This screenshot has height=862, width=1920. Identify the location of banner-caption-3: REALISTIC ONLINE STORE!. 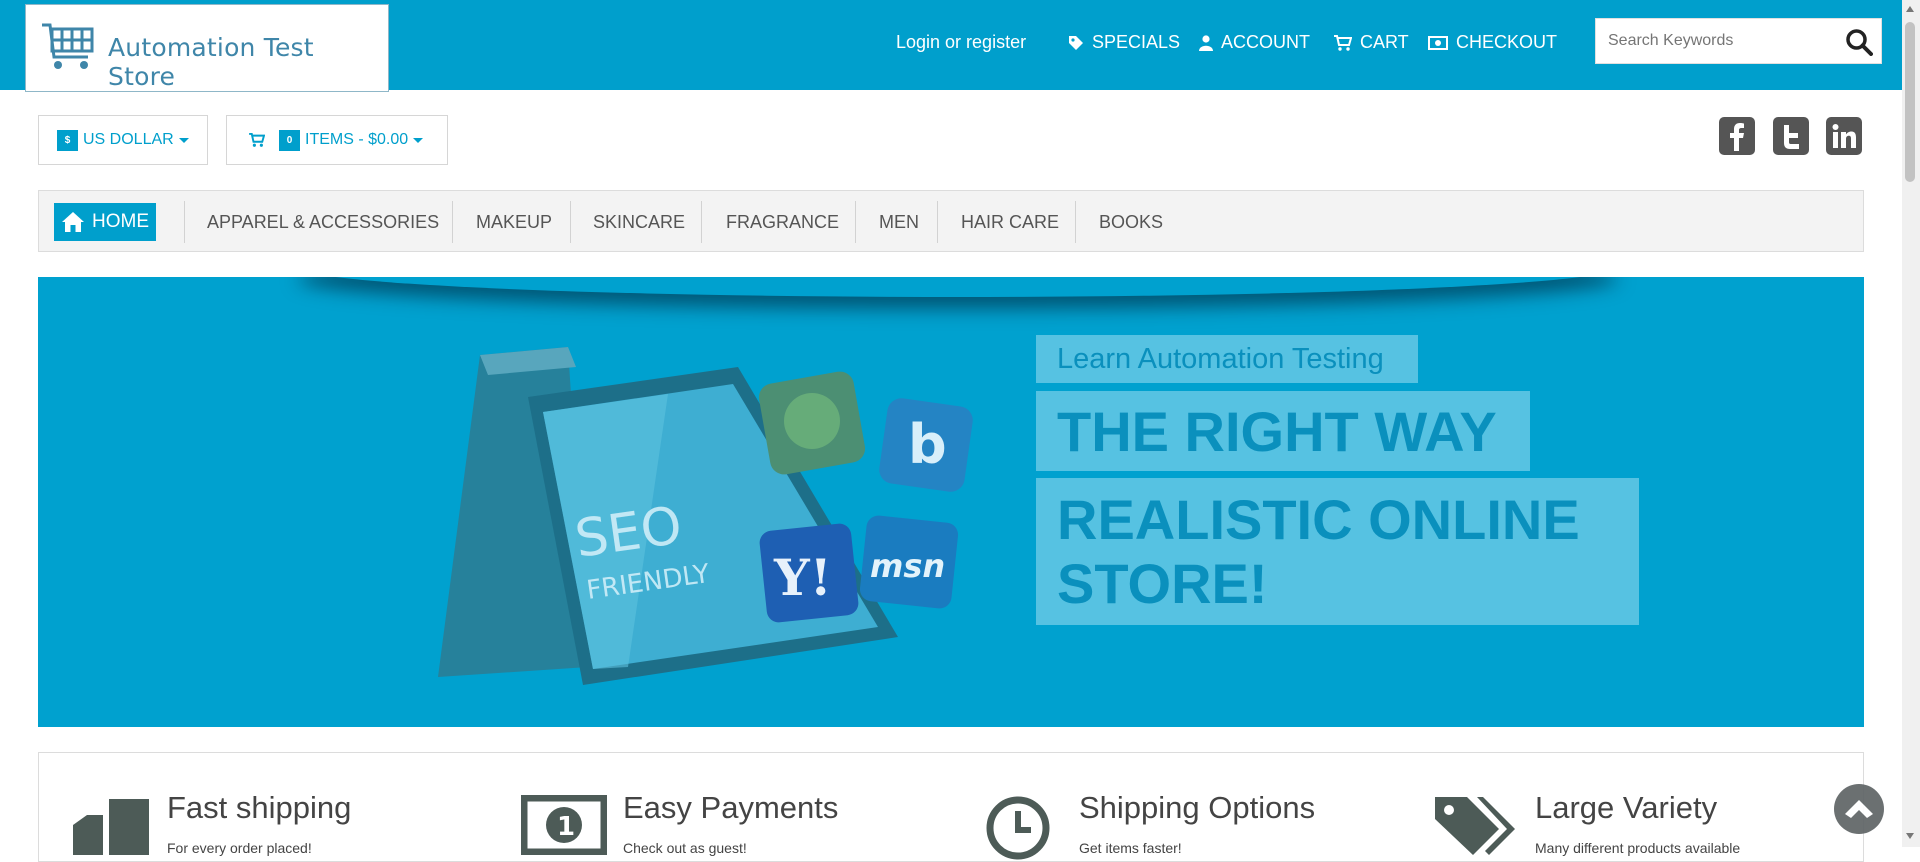
(1337, 551).